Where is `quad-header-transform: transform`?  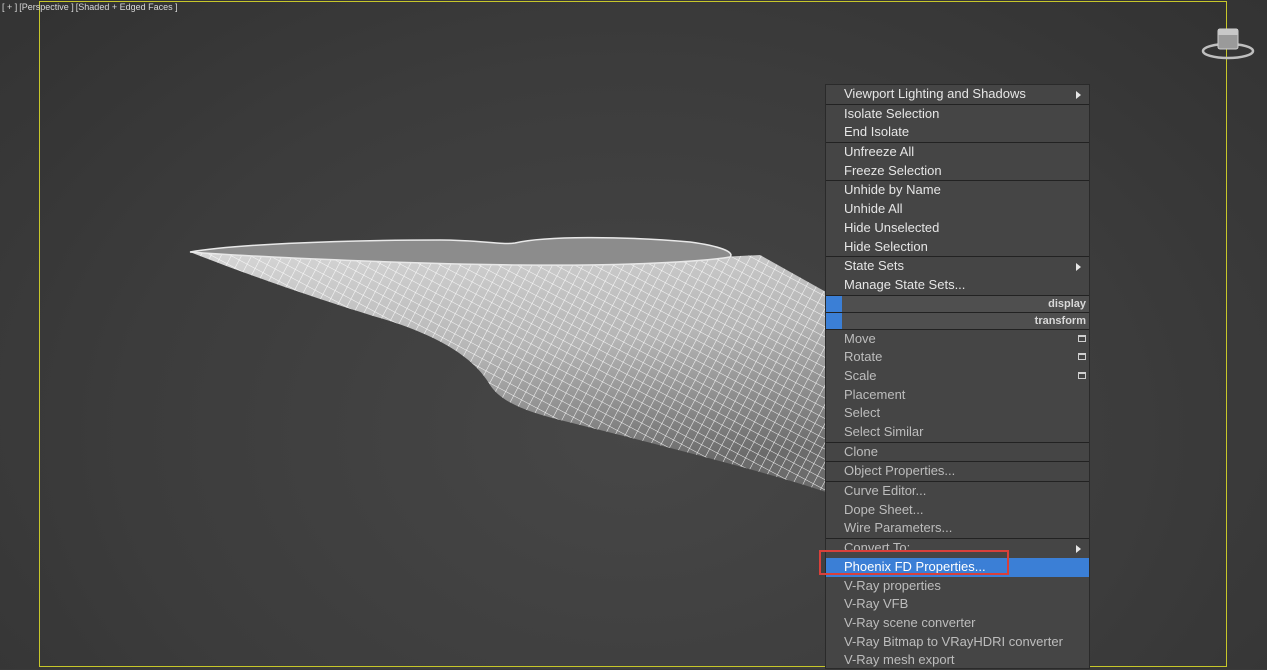 quad-header-transform: transform is located at coordinates (957, 320).